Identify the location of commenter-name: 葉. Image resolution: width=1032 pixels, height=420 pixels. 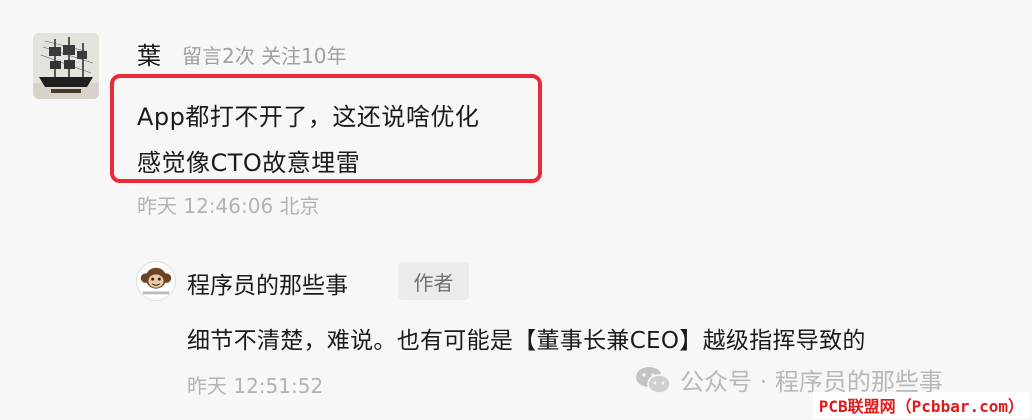
(149, 53).